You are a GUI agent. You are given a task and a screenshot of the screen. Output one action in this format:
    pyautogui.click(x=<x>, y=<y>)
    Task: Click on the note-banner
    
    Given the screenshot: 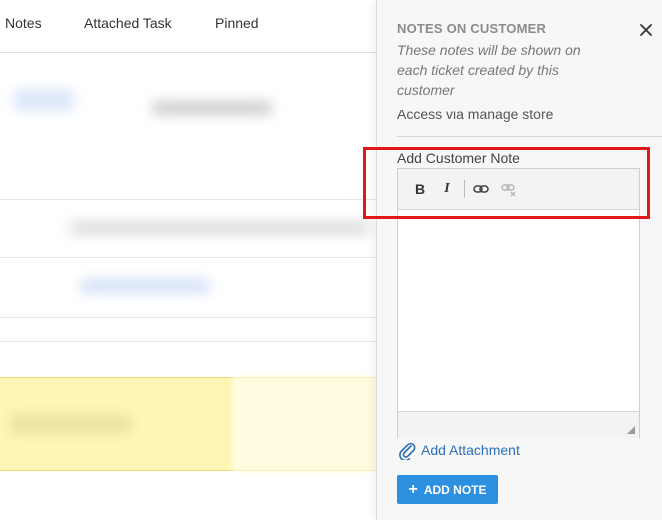 What is the action you would take?
    pyautogui.click(x=191, y=424)
    